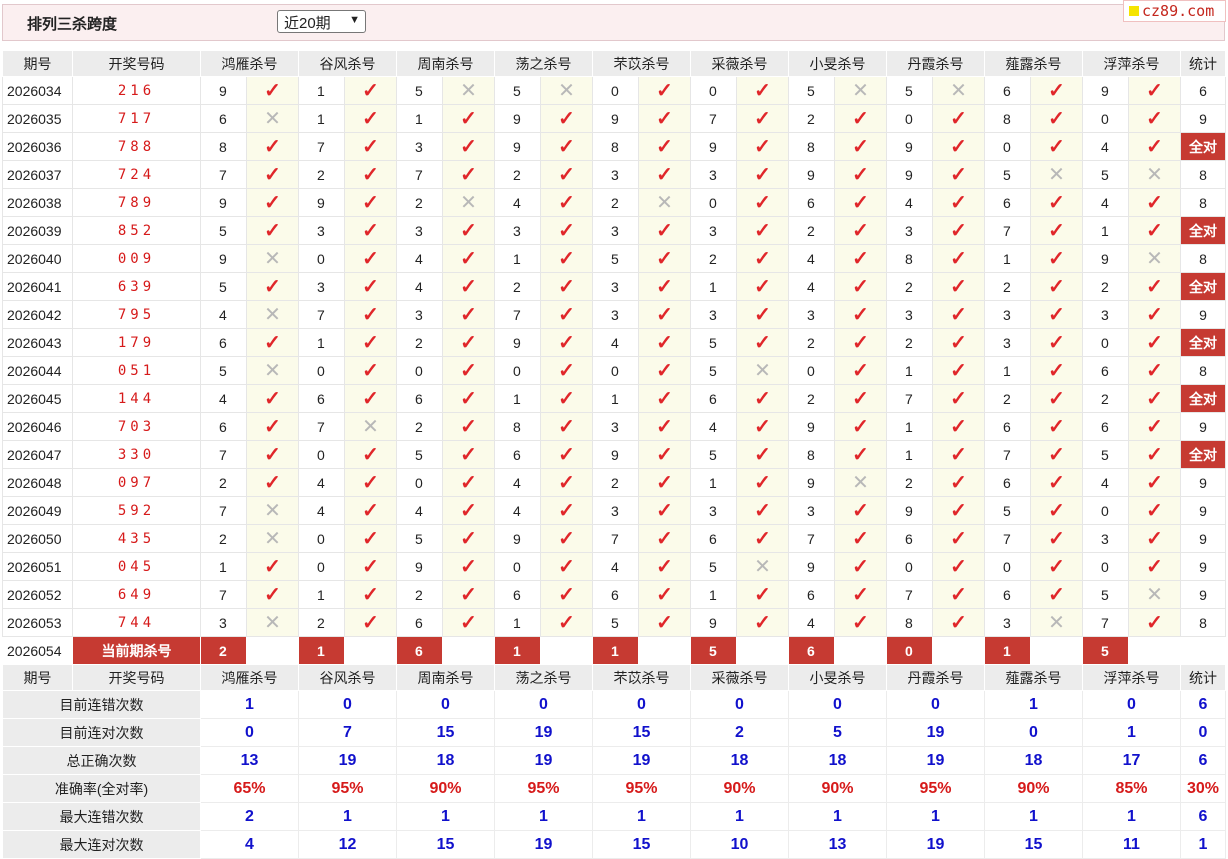 This screenshot has width=1228, height=859. I want to click on row-stat: 9, so click(1203, 482).